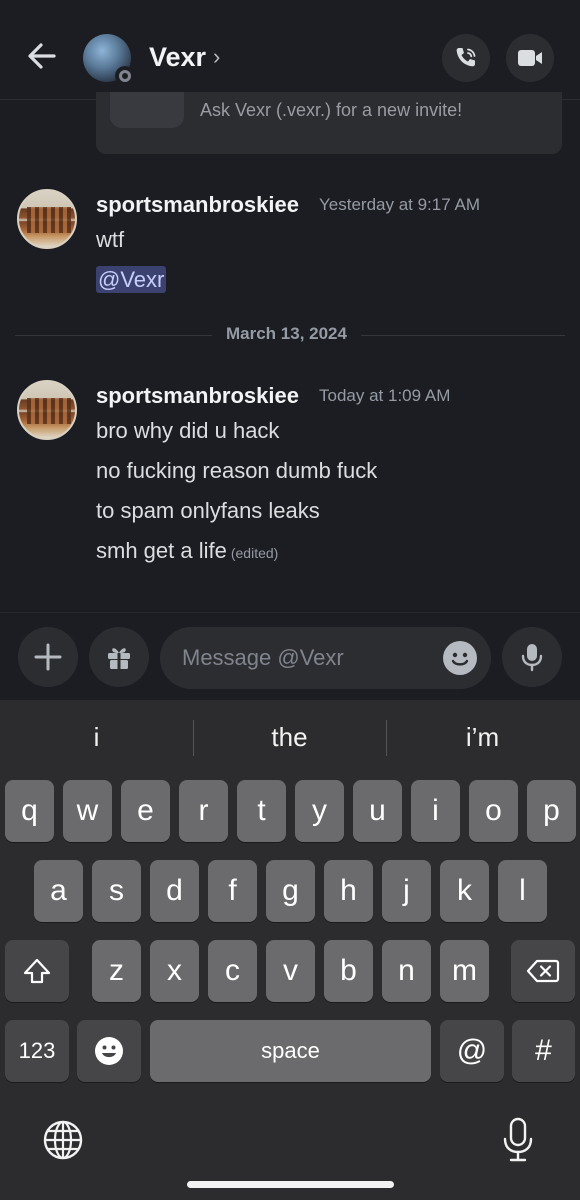  Describe the element at coordinates (174, 891) in the screenshot. I see `key-d: d` at that location.